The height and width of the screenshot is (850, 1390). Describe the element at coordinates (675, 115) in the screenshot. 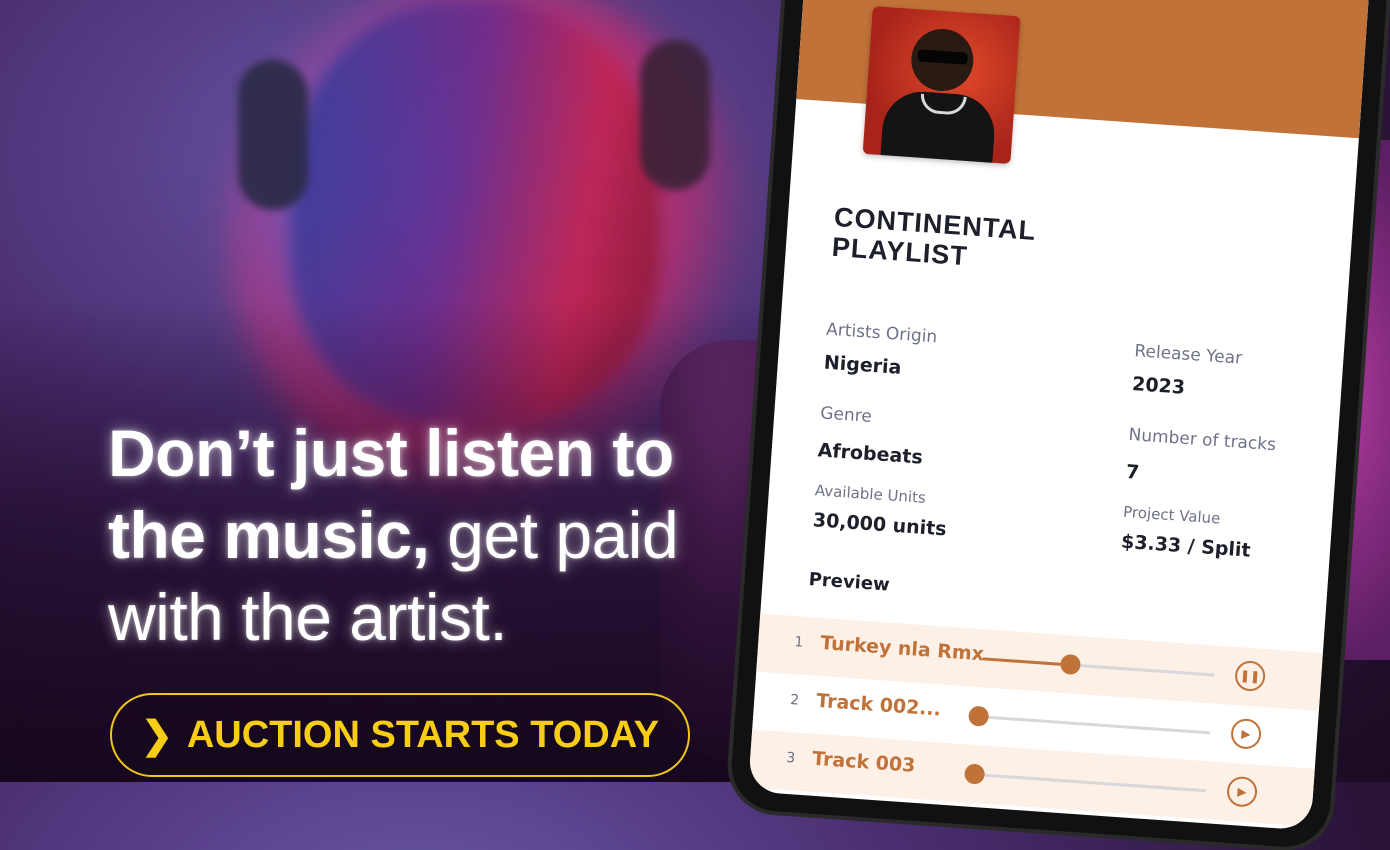

I see `headphone-right` at that location.